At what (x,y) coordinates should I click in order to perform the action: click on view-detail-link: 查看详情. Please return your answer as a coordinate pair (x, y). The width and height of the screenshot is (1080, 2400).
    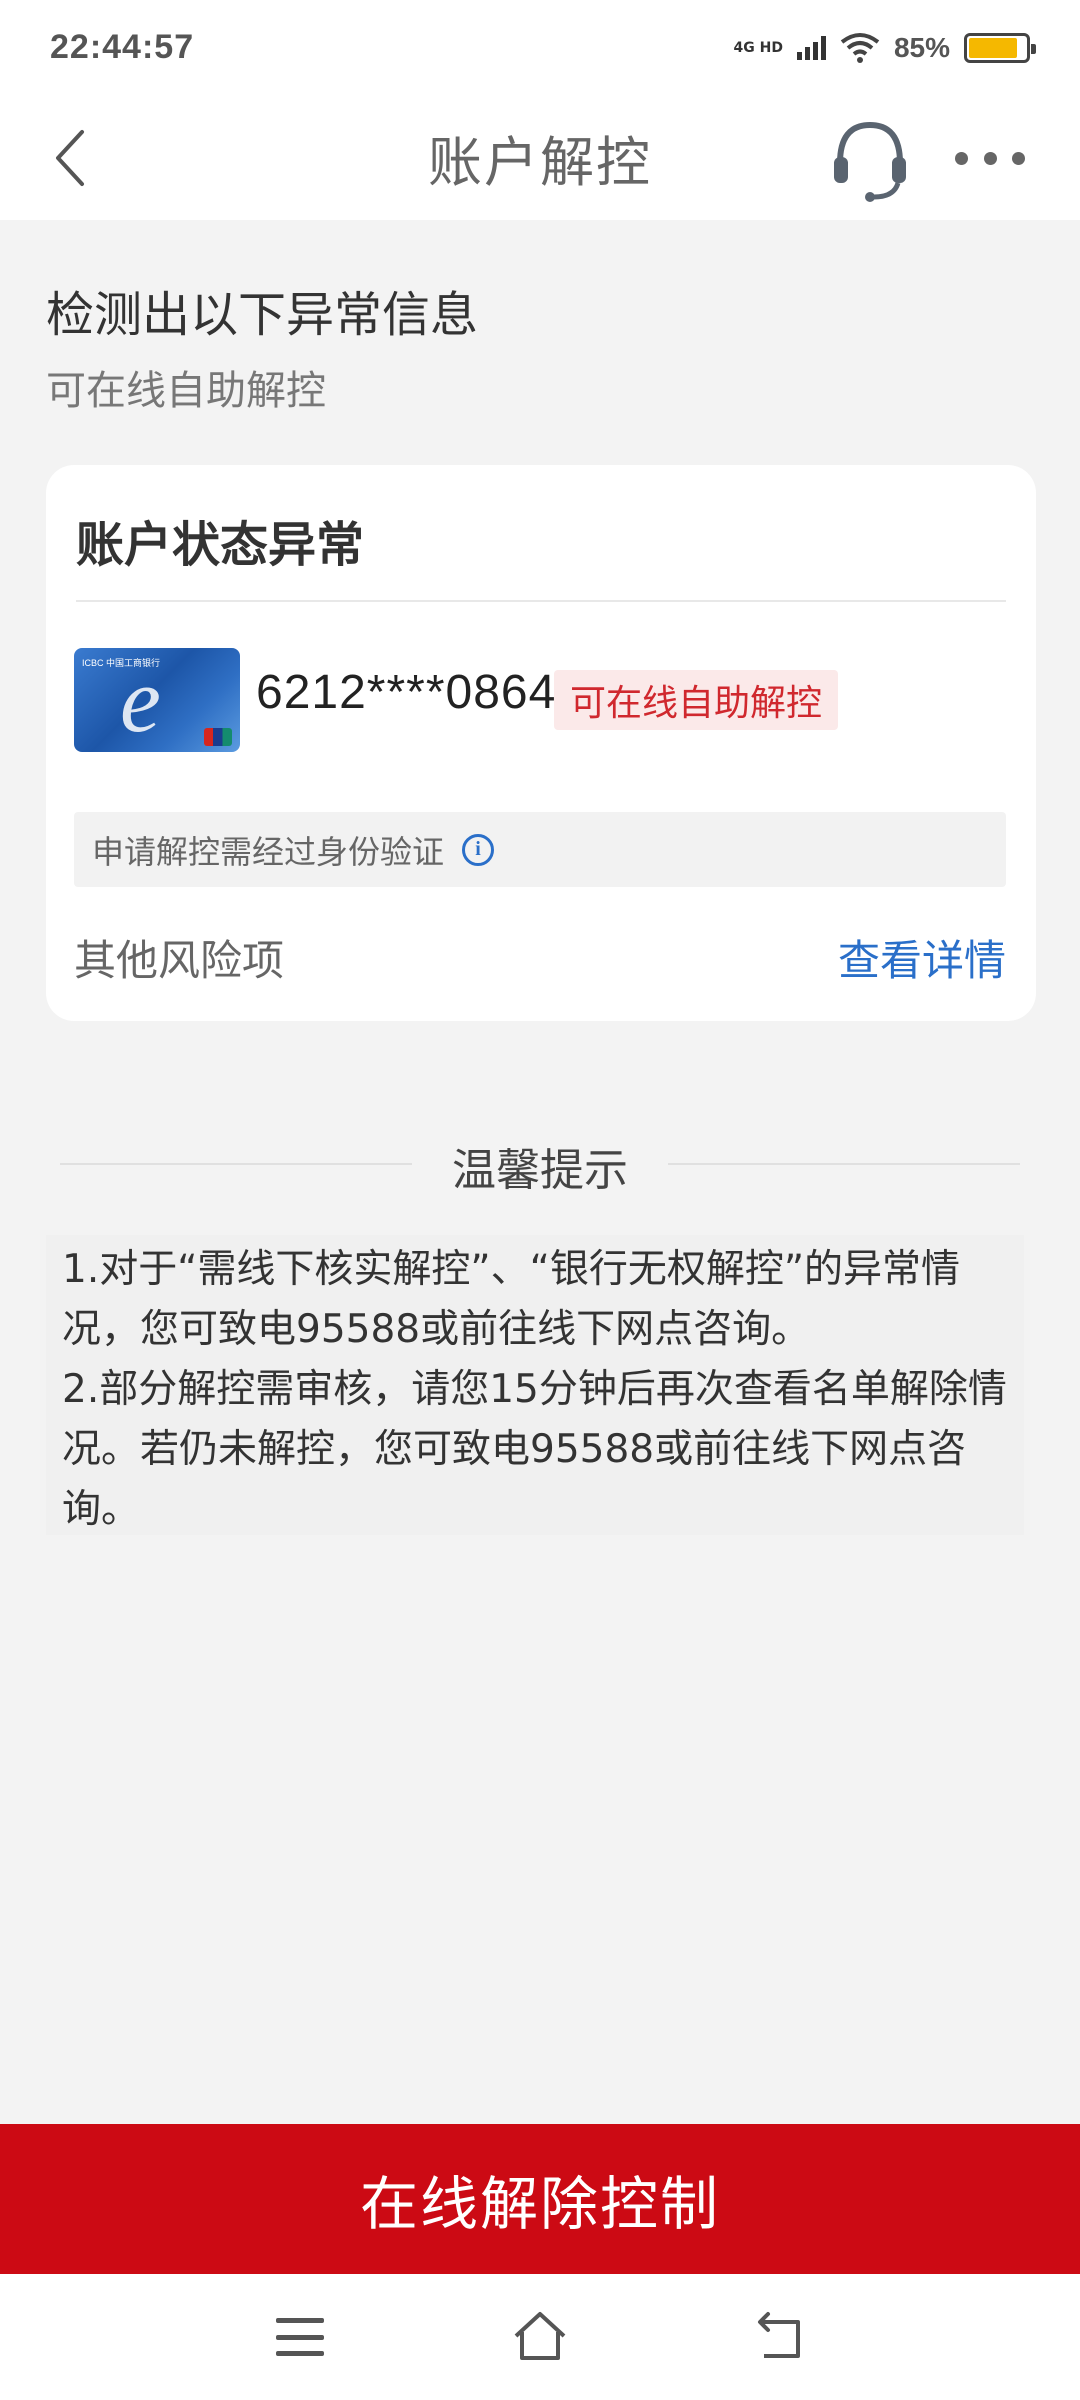
    Looking at the image, I should click on (922, 957).